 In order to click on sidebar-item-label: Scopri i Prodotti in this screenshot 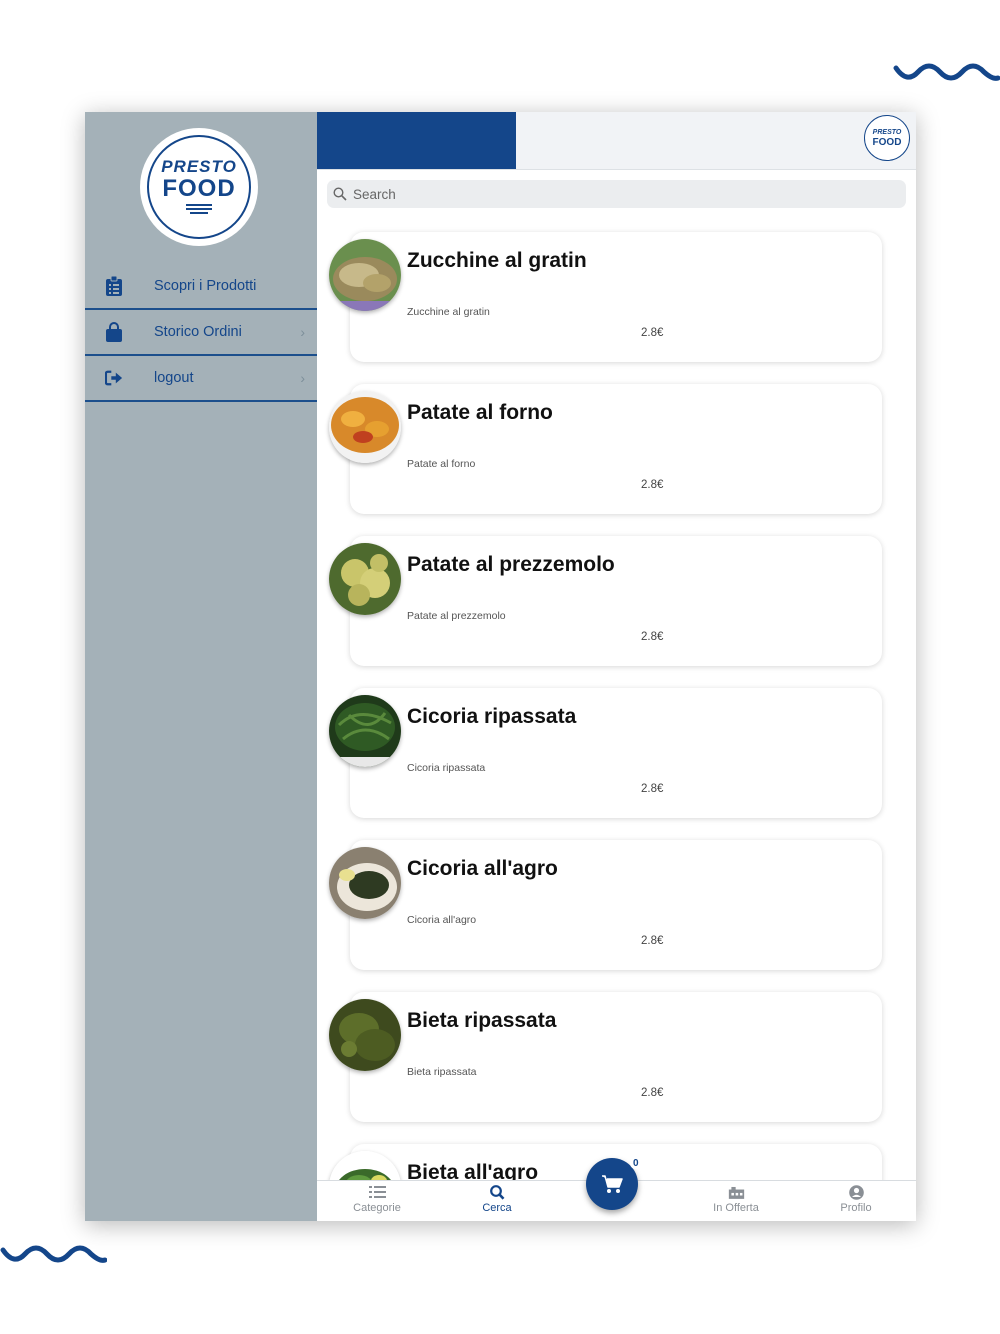, I will do `click(205, 286)`.